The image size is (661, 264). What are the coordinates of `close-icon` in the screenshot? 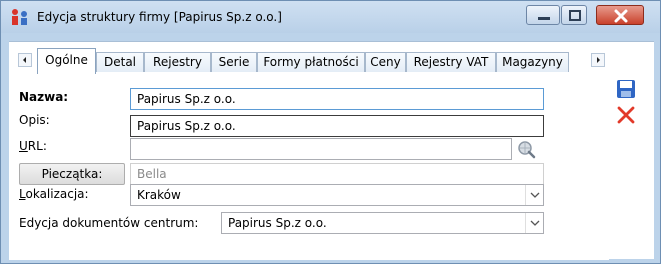 It's located at (621, 16).